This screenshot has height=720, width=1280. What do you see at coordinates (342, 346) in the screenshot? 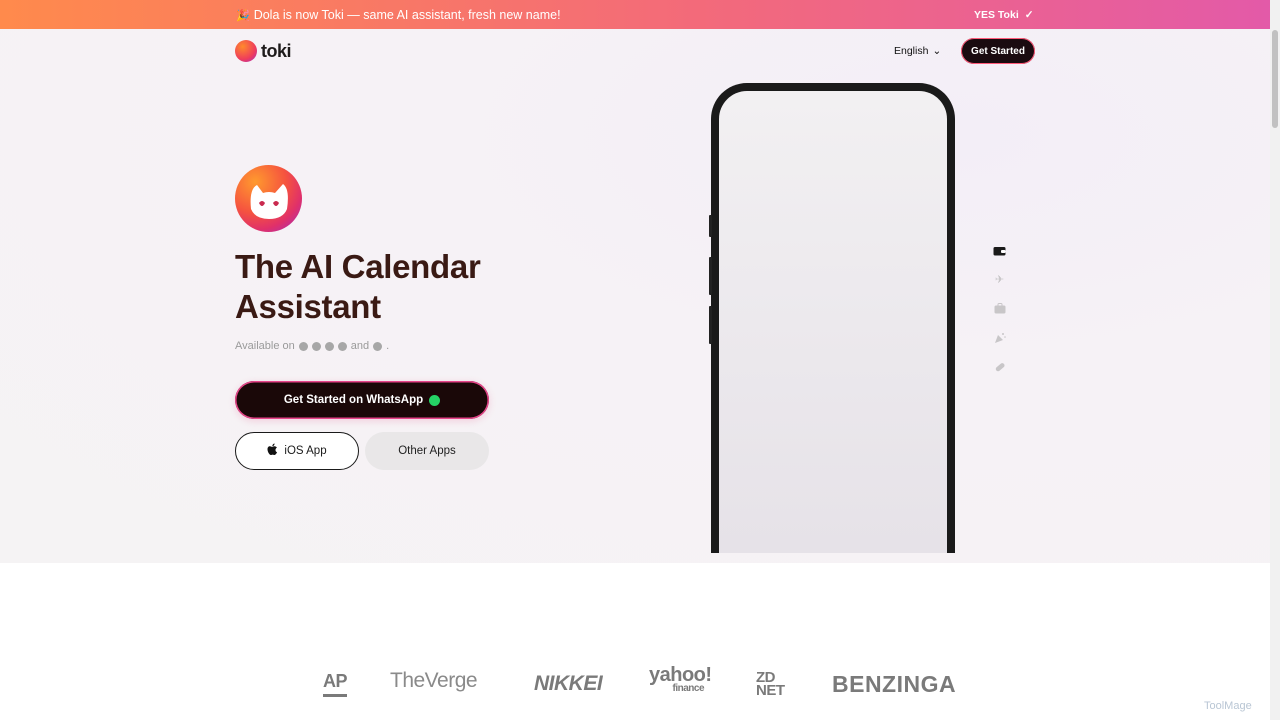
I see `imessage-icon` at bounding box center [342, 346].